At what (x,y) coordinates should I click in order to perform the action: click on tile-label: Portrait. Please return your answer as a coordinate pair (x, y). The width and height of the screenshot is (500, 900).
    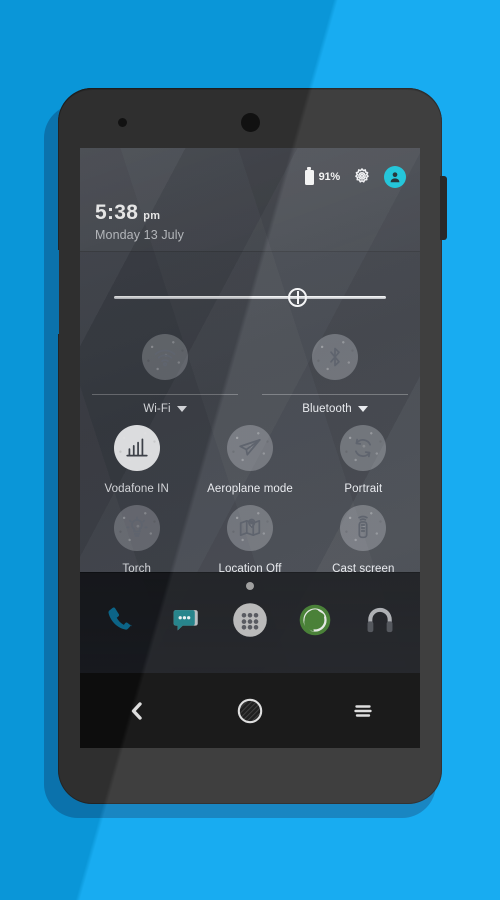
    Looking at the image, I should click on (363, 489).